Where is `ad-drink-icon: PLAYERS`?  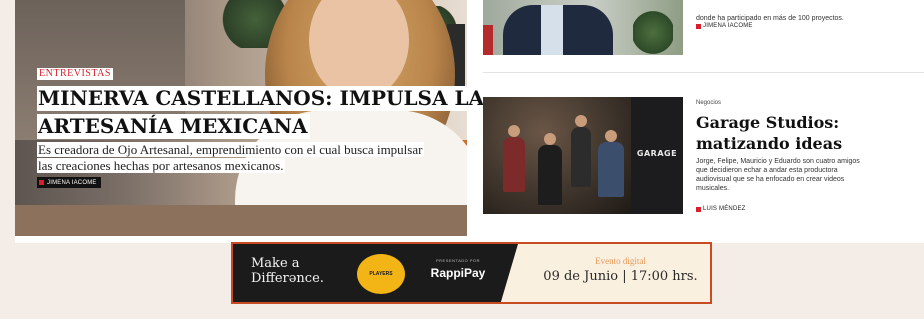 ad-drink-icon: PLAYERS is located at coordinates (381, 274).